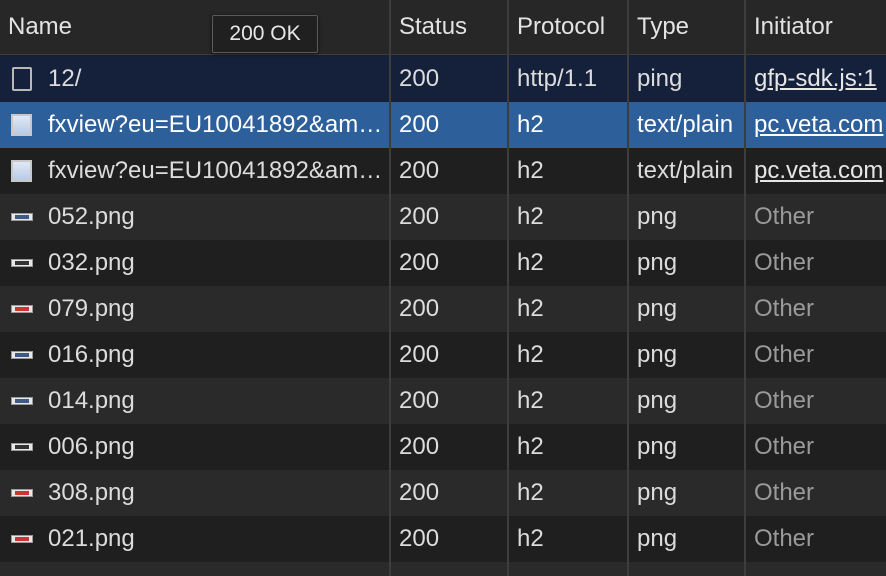 The width and height of the screenshot is (886, 576). Describe the element at coordinates (91, 308) in the screenshot. I see `request-name: 079.png` at that location.